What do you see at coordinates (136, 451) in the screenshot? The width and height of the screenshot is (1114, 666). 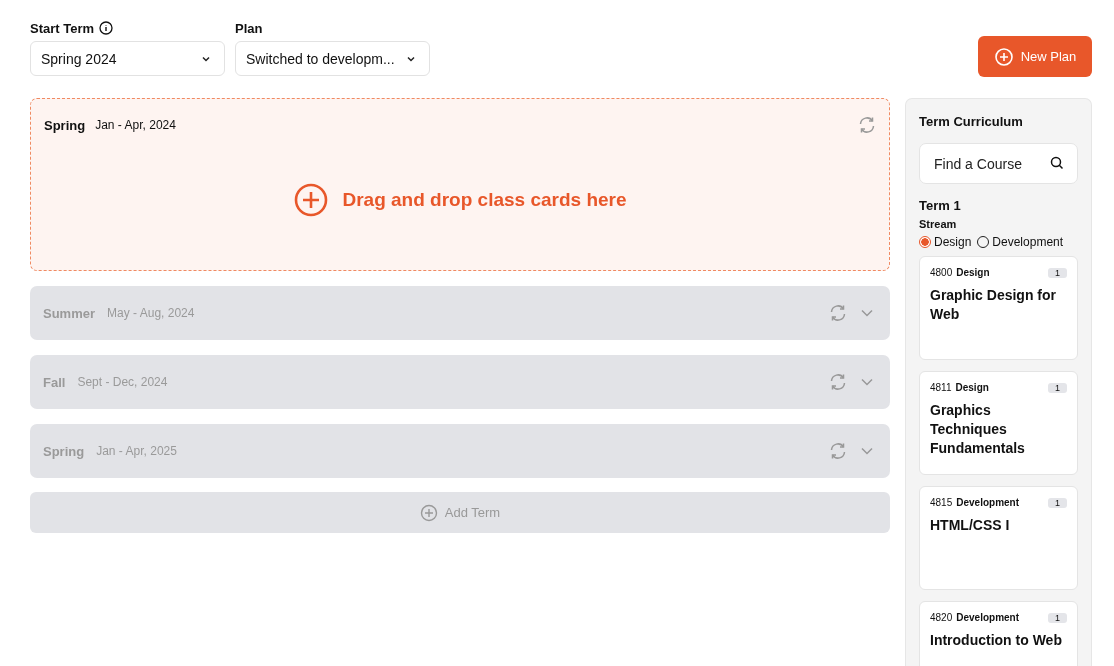 I see `term-dates: Jan - Apr, 2025` at bounding box center [136, 451].